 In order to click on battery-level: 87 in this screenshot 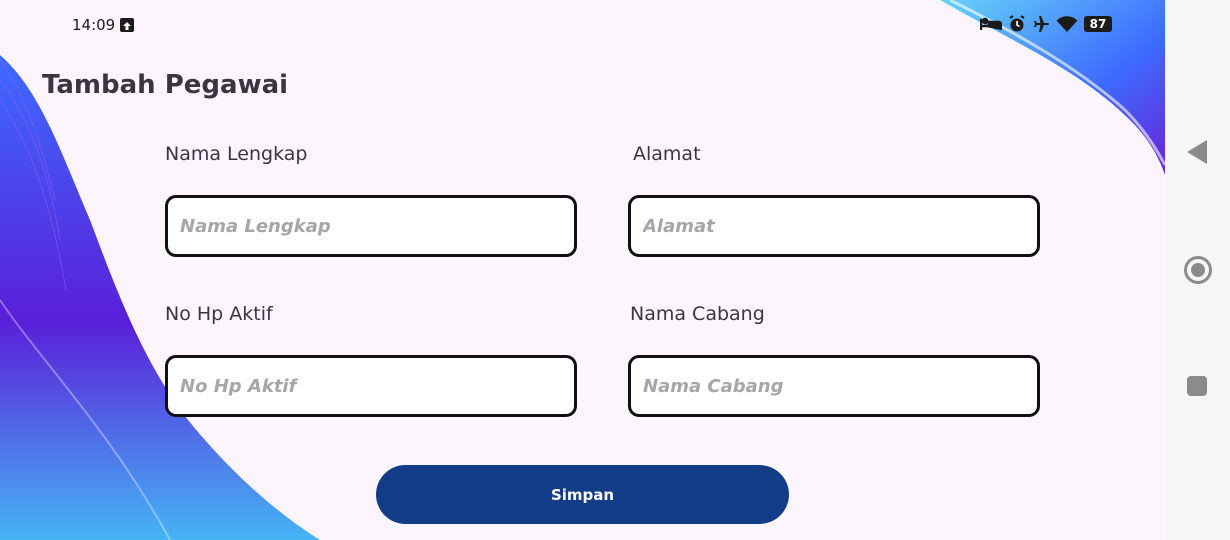, I will do `click(1098, 24)`.